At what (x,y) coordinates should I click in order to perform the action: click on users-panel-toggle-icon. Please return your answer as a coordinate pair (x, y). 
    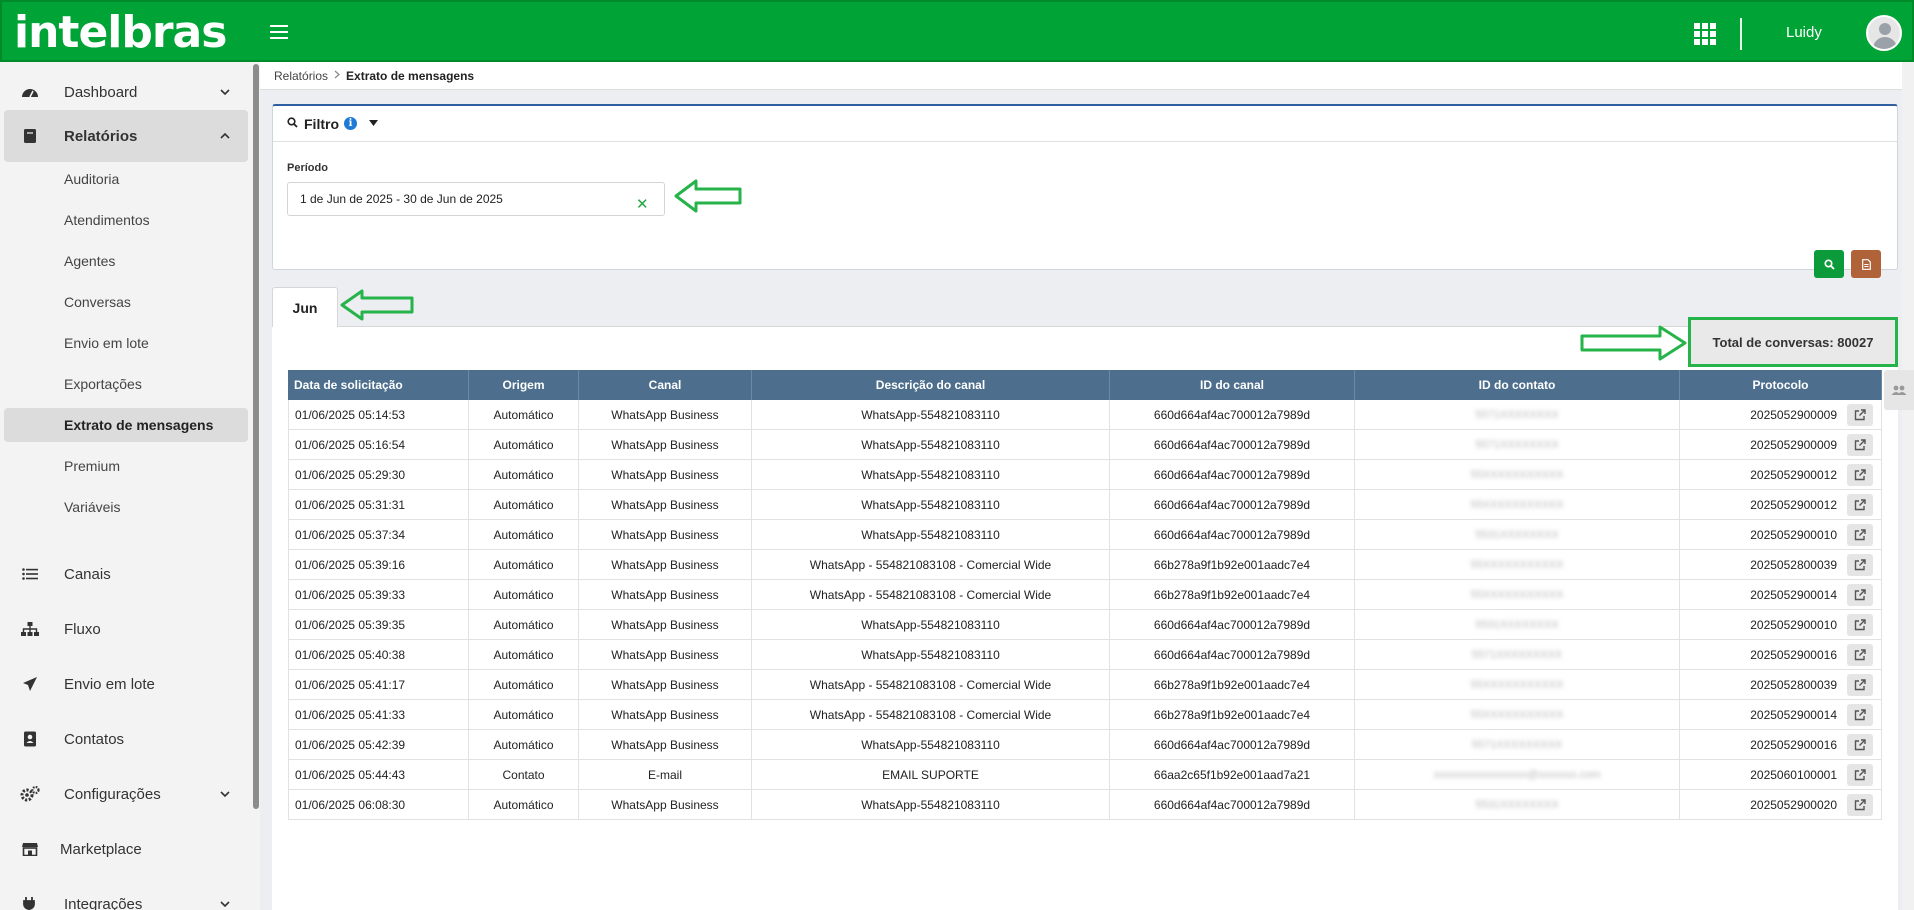
    Looking at the image, I should click on (1899, 390).